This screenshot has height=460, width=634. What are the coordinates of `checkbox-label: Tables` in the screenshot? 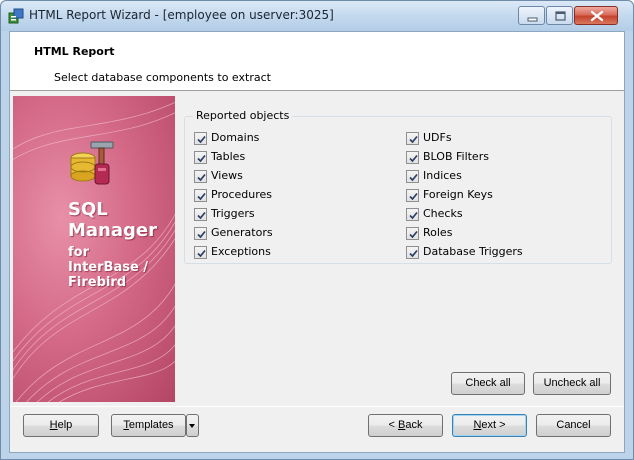 It's located at (228, 156).